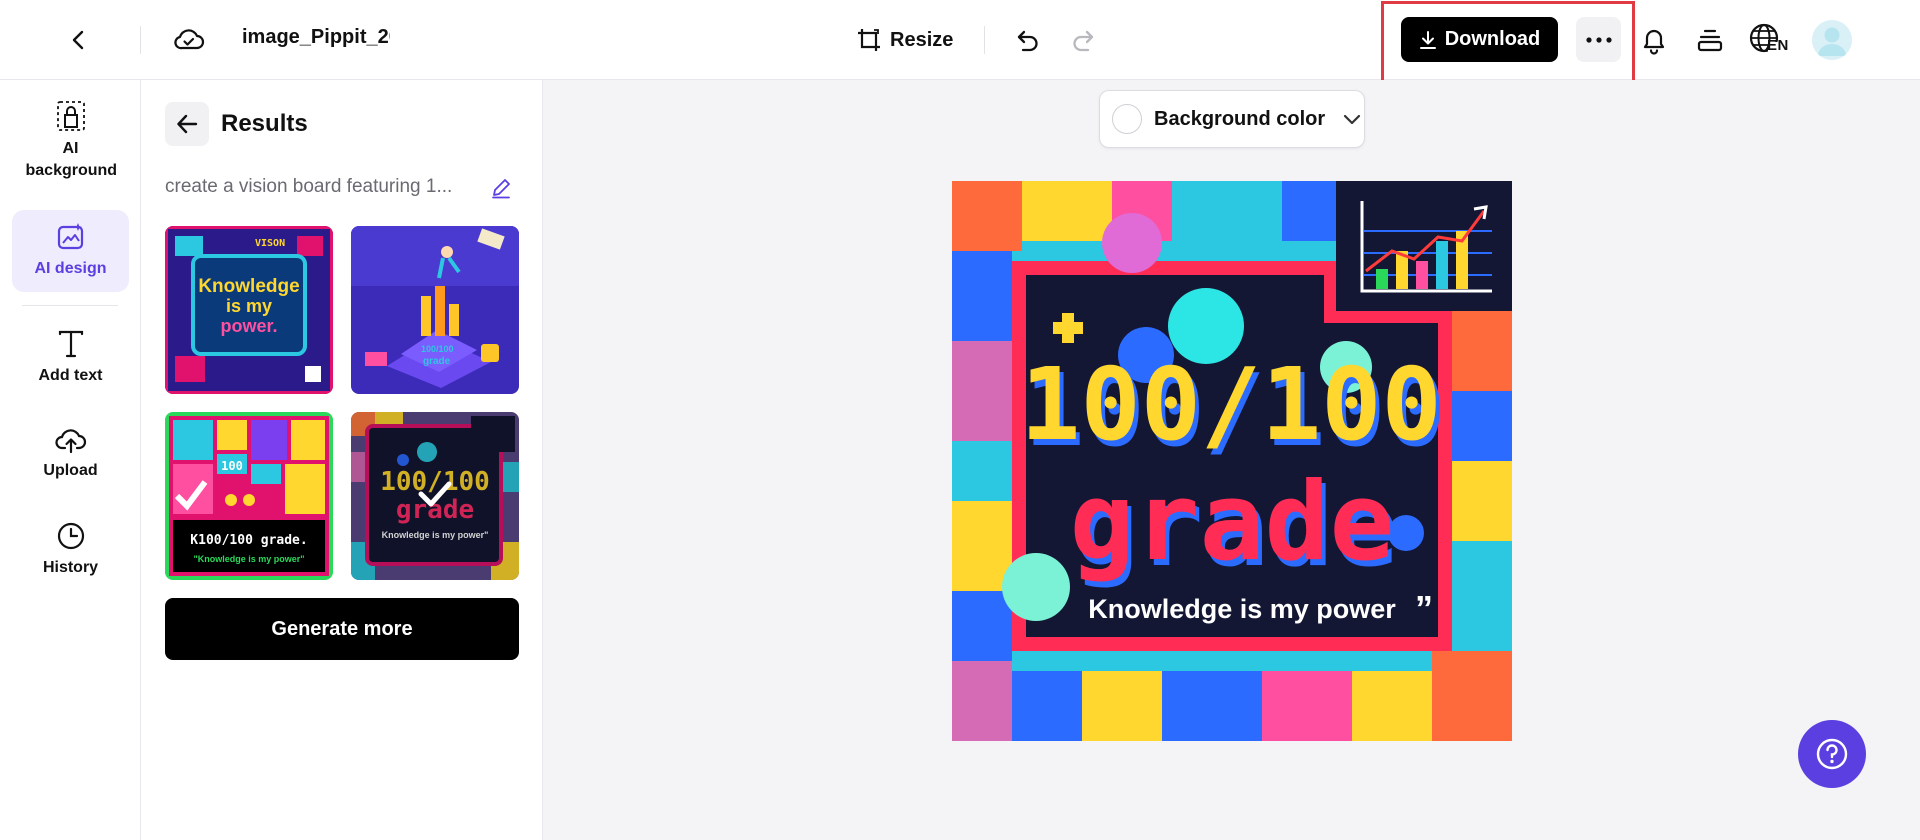  What do you see at coordinates (249, 306) in the screenshot?
I see `thumb-text: is my` at bounding box center [249, 306].